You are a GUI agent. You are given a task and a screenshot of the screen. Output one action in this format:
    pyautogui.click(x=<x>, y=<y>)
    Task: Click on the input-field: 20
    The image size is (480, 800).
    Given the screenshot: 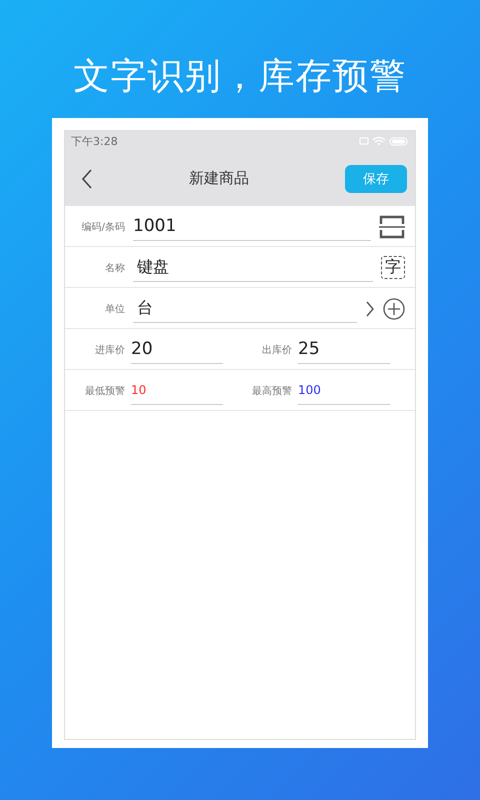 What is the action you would take?
    pyautogui.click(x=177, y=349)
    